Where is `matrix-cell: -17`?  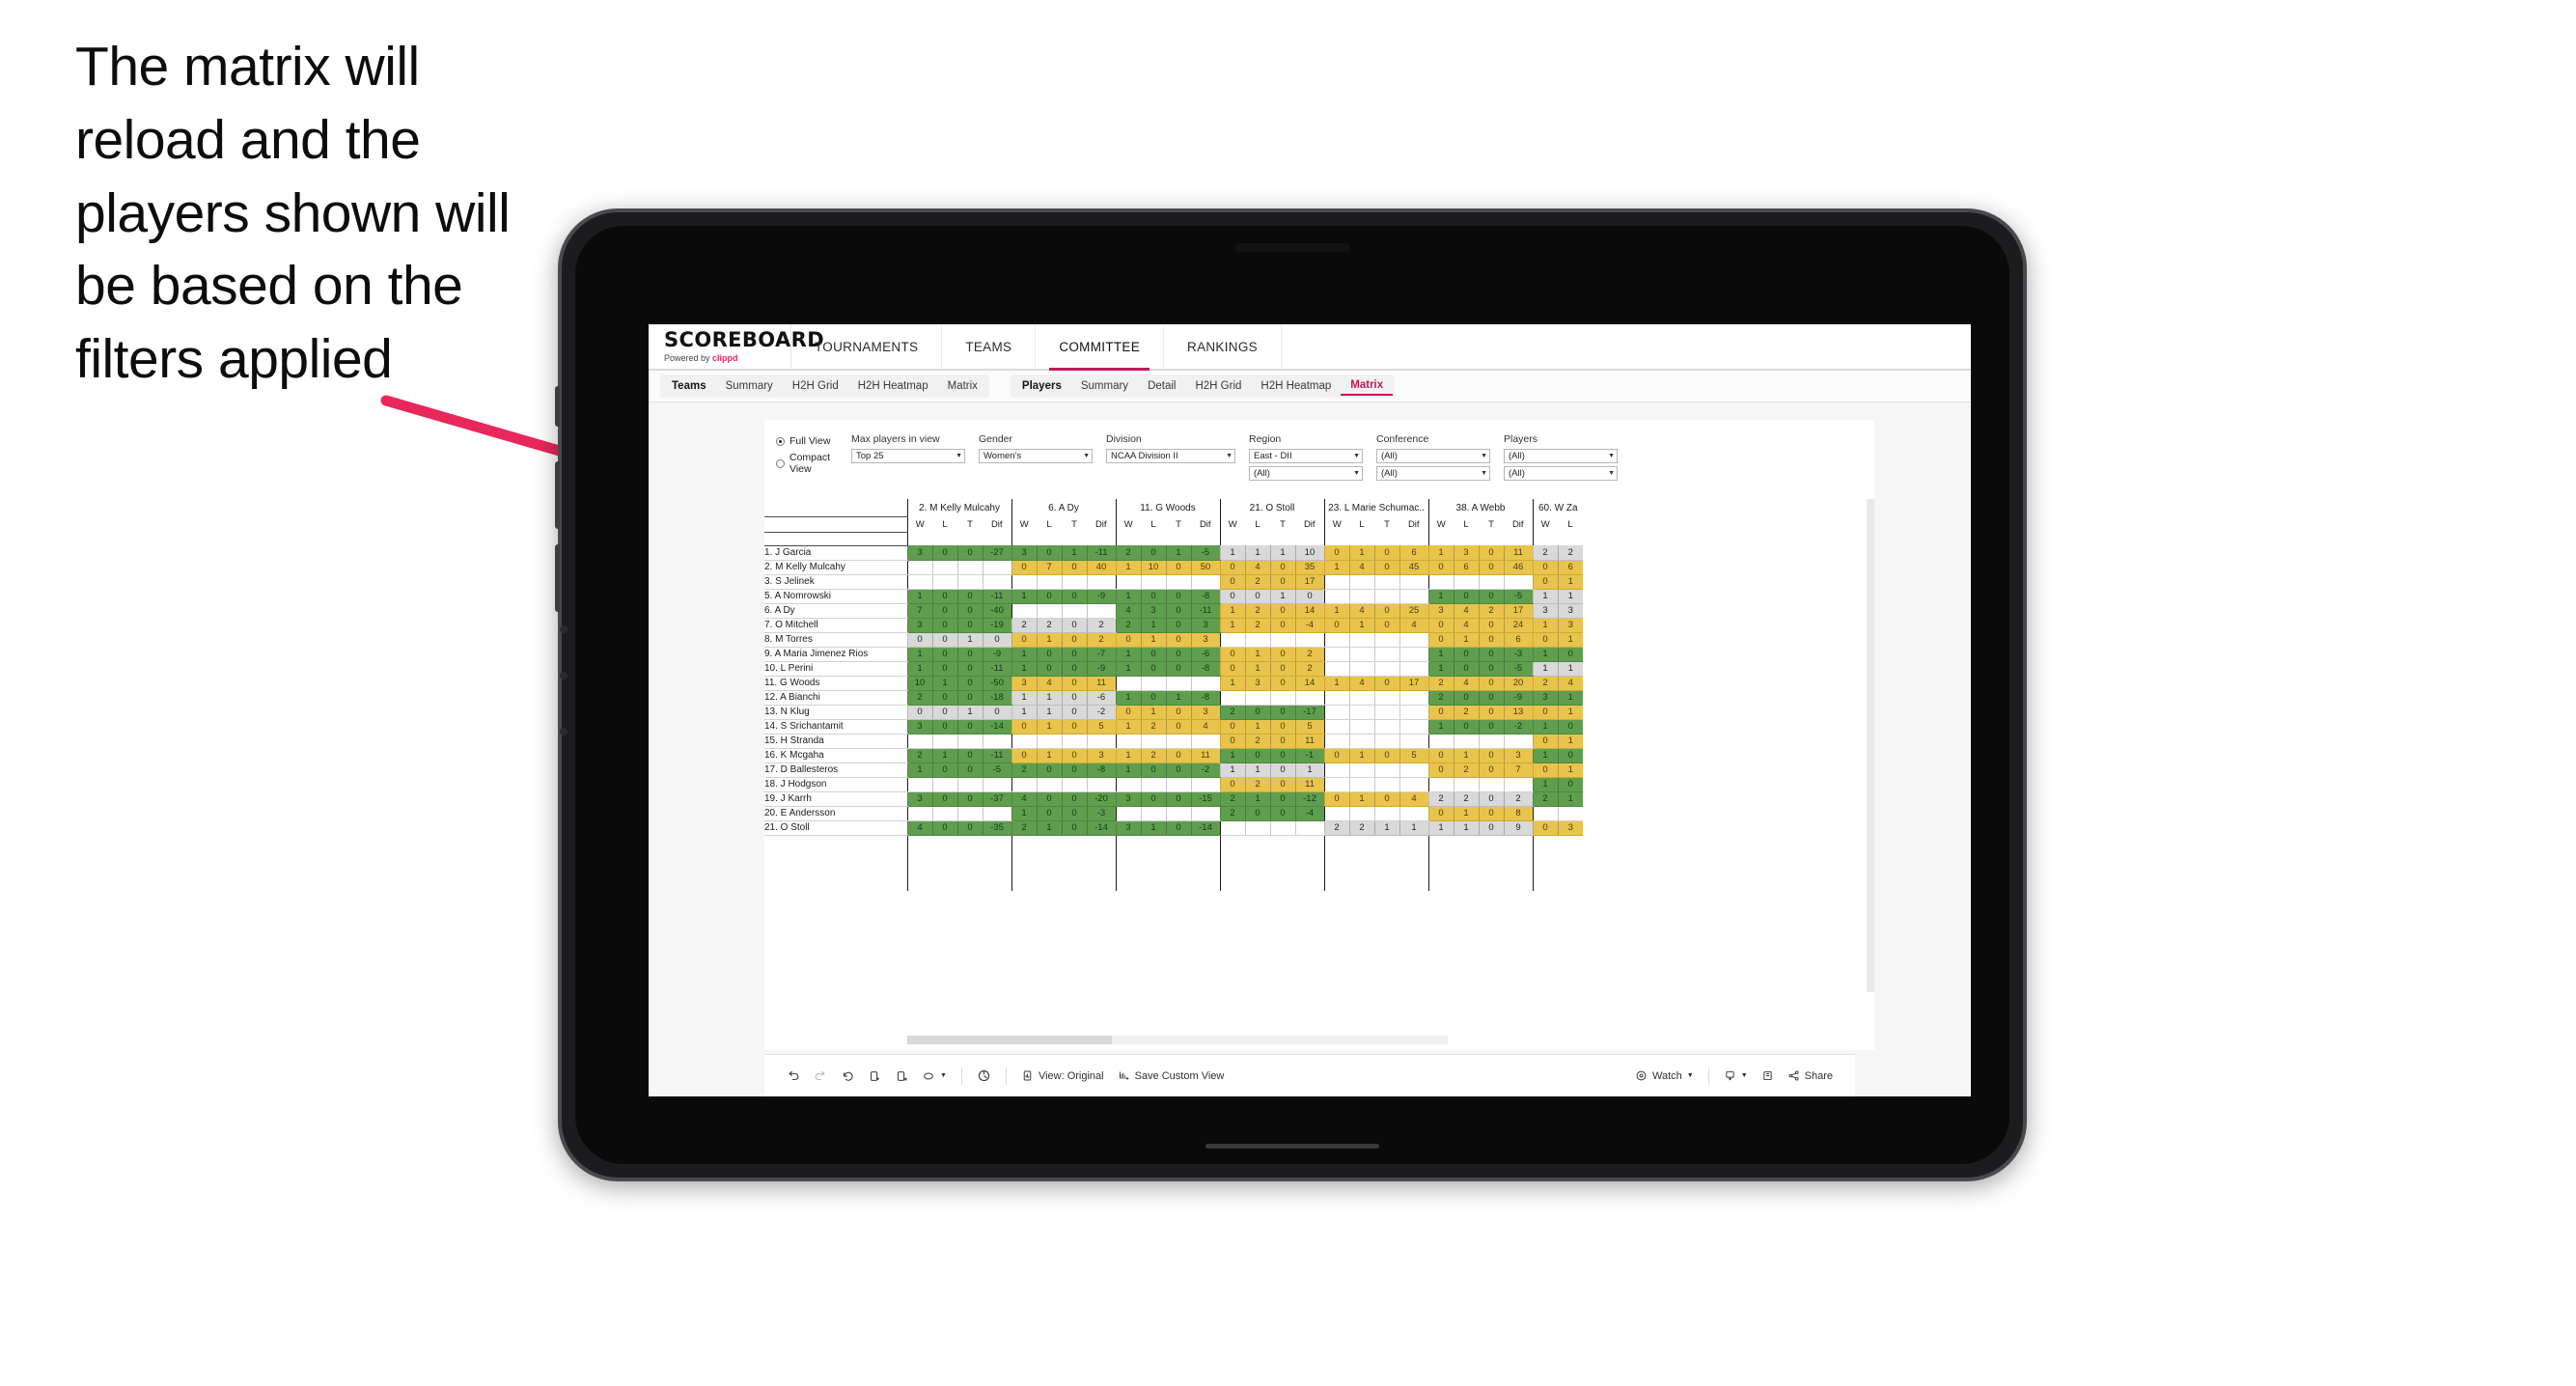
matrix-cell: -17 is located at coordinates (1309, 712).